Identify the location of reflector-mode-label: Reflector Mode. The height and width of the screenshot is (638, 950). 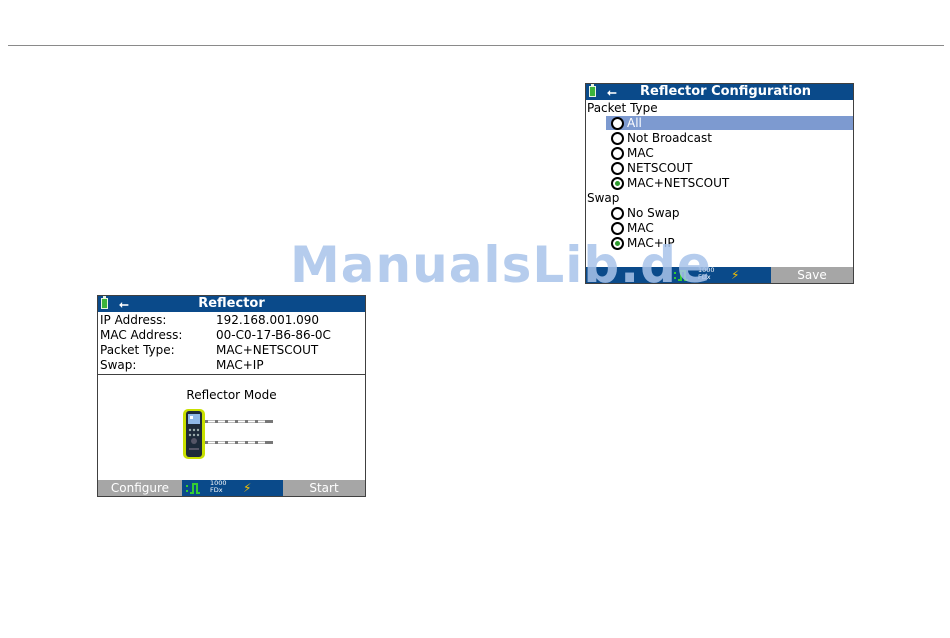
(231, 395).